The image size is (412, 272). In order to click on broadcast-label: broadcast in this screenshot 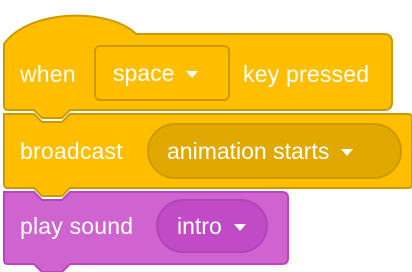, I will do `click(71, 151)`.